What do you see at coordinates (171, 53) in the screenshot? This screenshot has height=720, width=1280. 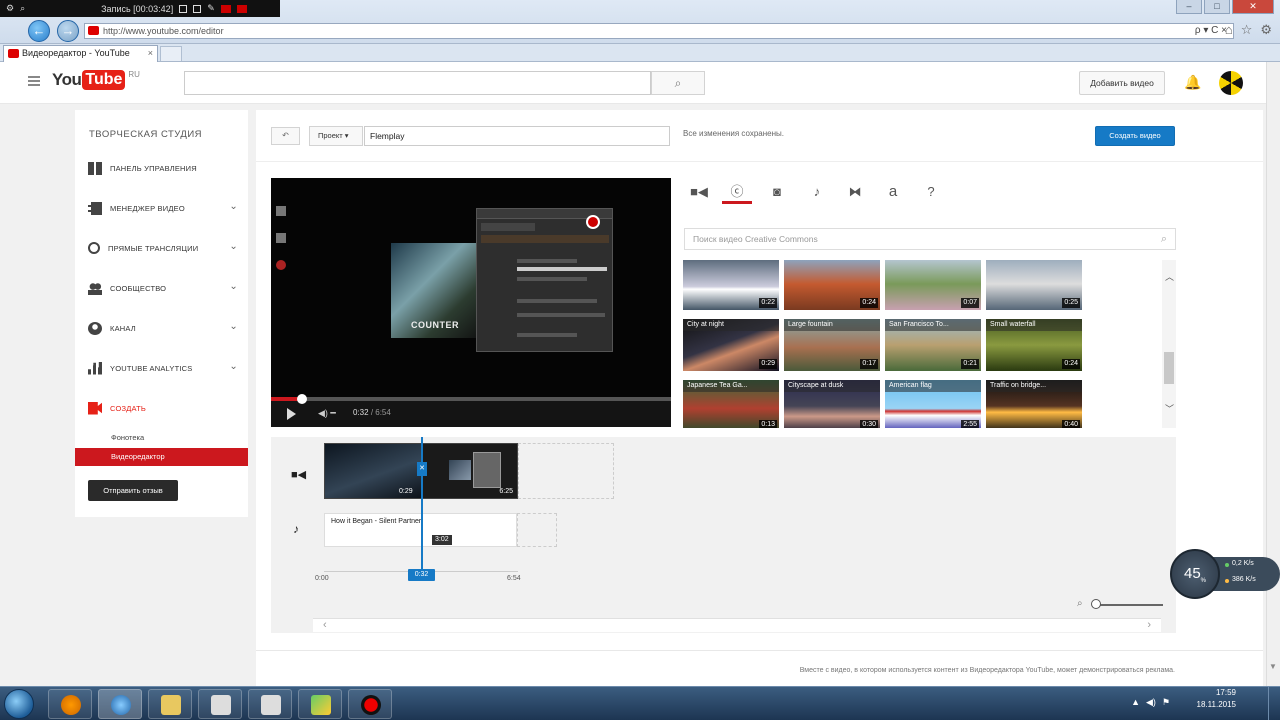 I see `new-tab-button` at bounding box center [171, 53].